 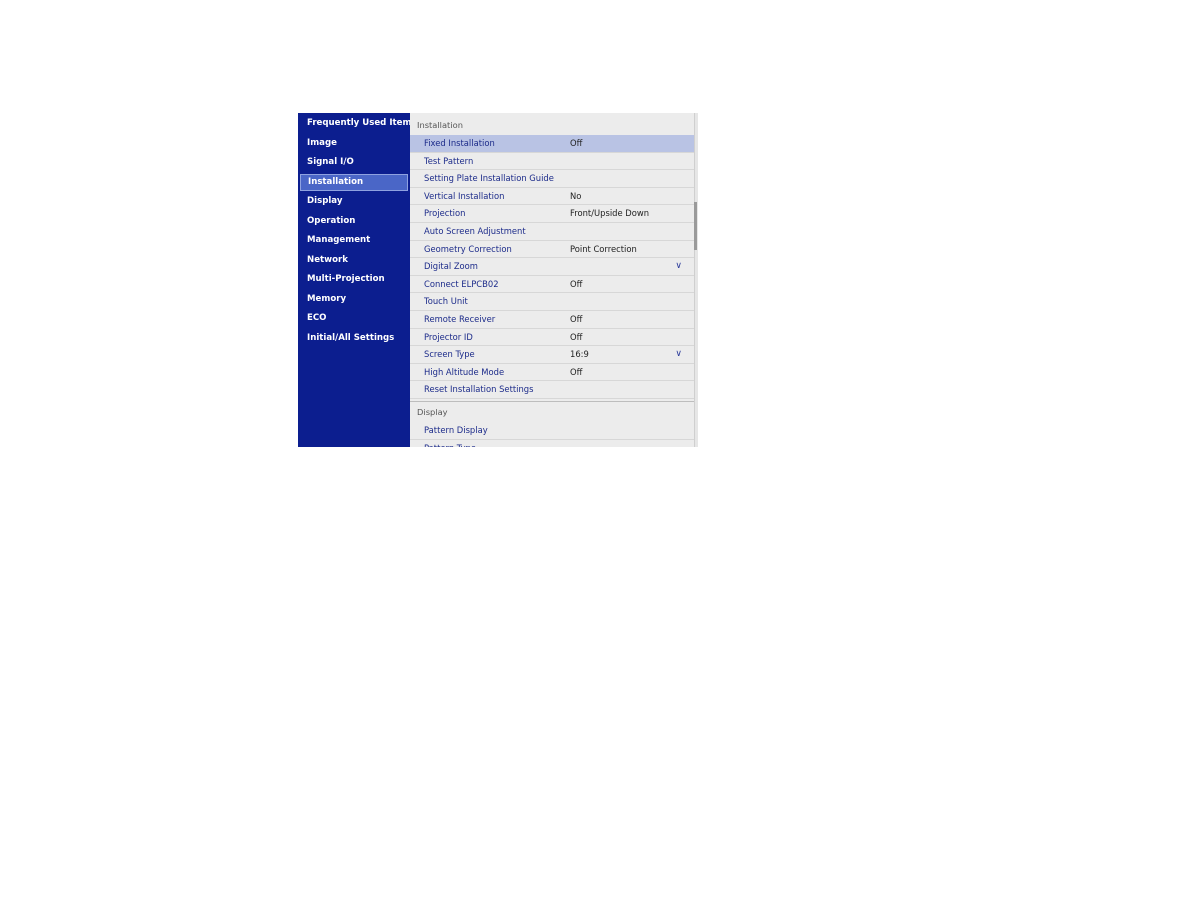 I want to click on setting-row-vertical-installation: Vertical Installation No, so click(x=552, y=197).